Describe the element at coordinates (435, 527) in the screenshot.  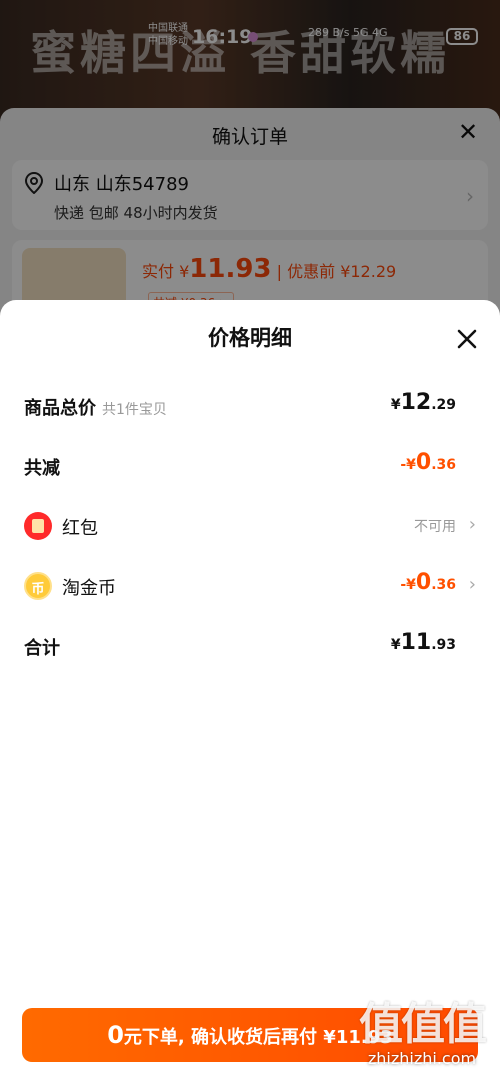
I see `hongbao-status: 不可用` at that location.